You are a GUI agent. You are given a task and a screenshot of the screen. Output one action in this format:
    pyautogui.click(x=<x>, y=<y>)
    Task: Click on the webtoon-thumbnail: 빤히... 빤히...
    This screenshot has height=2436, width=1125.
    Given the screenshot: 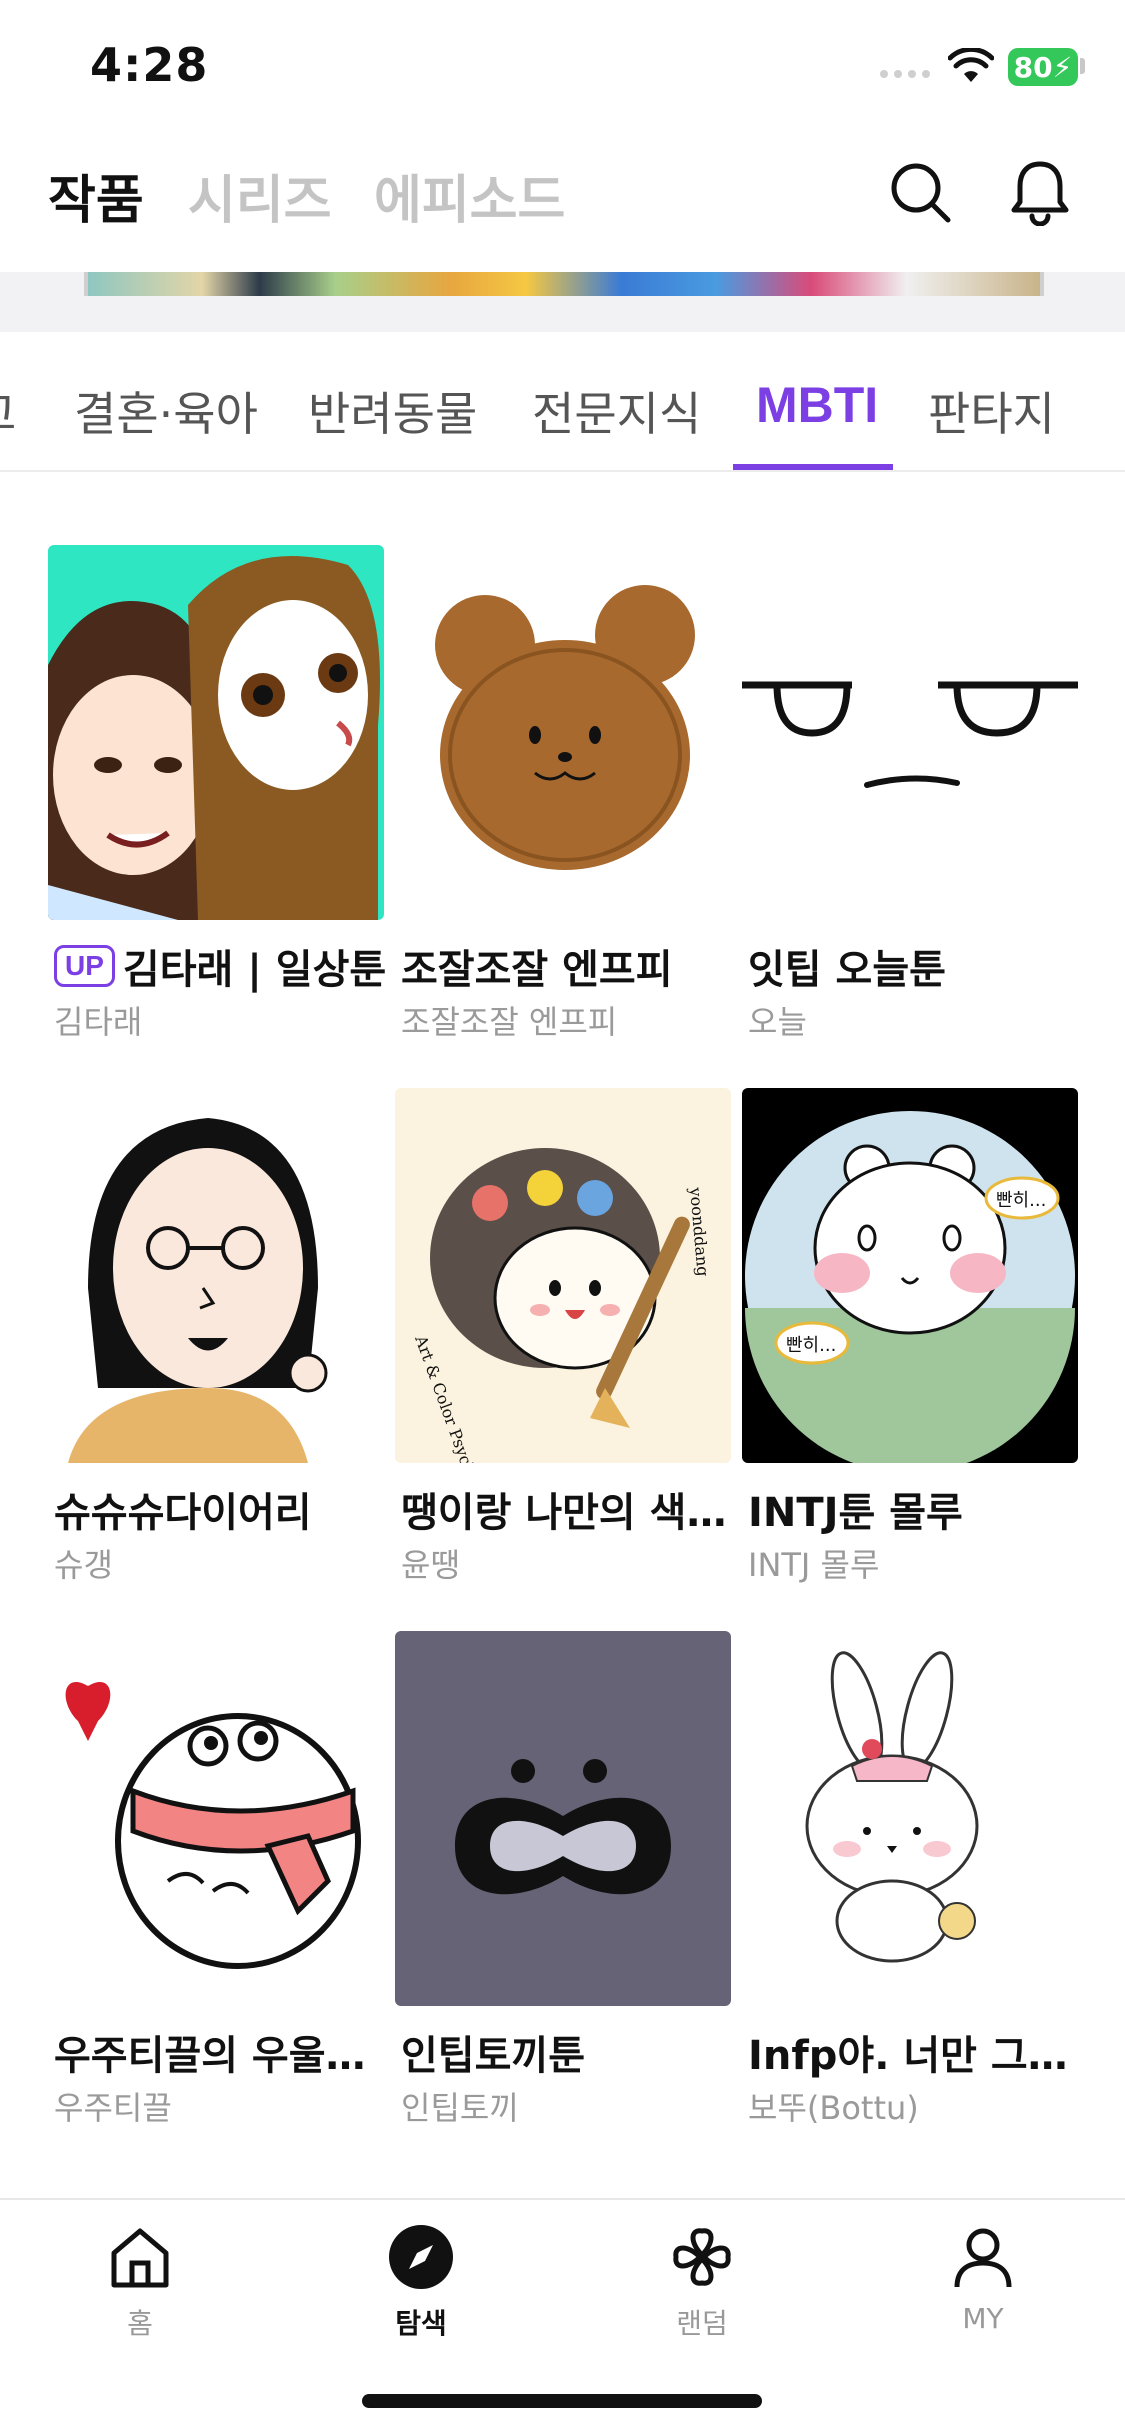 What is the action you would take?
    pyautogui.click(x=910, y=1275)
    